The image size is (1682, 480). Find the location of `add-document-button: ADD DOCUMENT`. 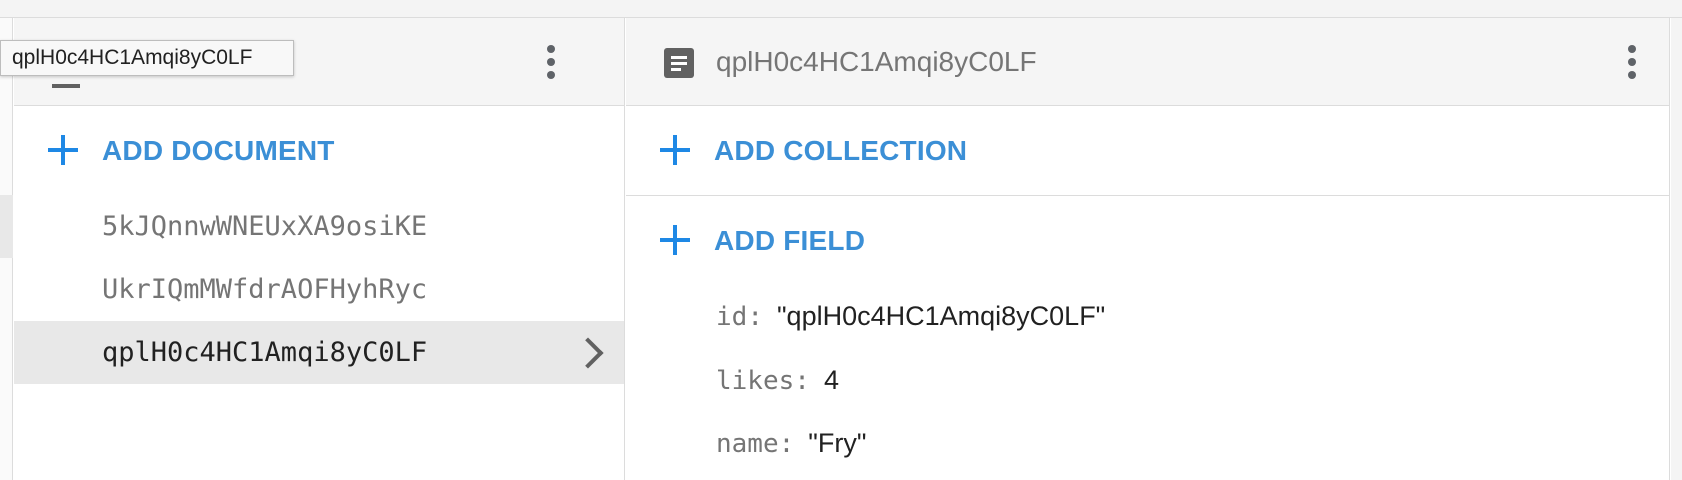

add-document-button: ADD DOCUMENT is located at coordinates (319, 151).